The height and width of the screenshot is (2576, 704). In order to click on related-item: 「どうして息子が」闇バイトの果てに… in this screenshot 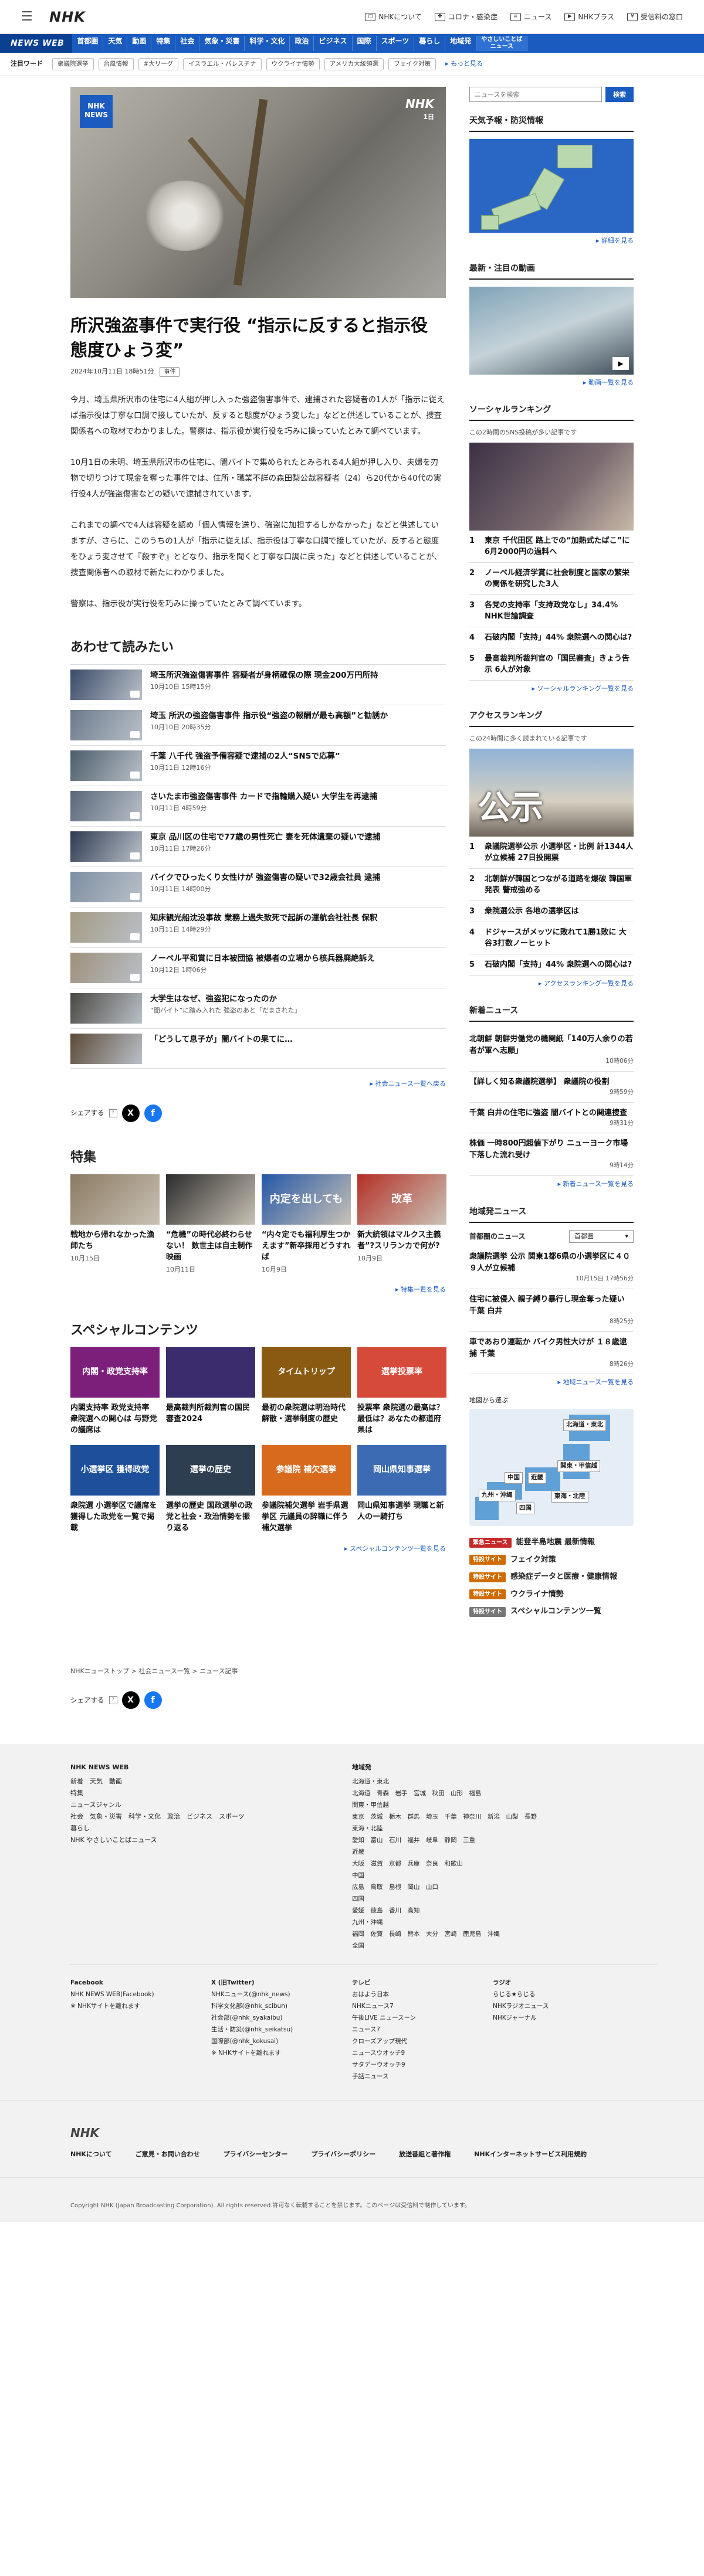, I will do `click(258, 1049)`.